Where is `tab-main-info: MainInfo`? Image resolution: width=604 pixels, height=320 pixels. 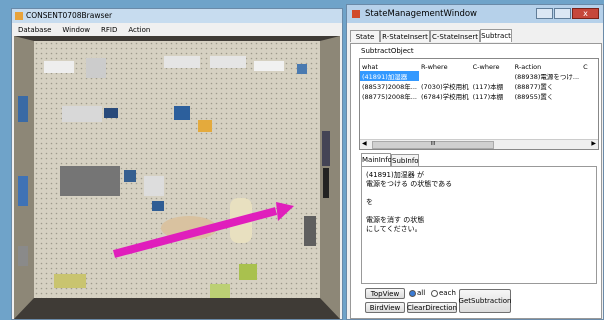
tab-main-info: MainInfo is located at coordinates (376, 159).